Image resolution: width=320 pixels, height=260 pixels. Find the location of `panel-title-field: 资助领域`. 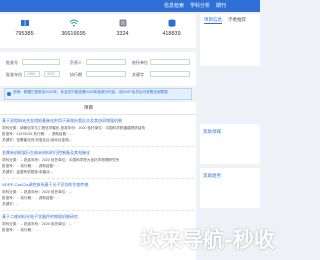

panel-title-field: 资助领域 is located at coordinates (212, 131).